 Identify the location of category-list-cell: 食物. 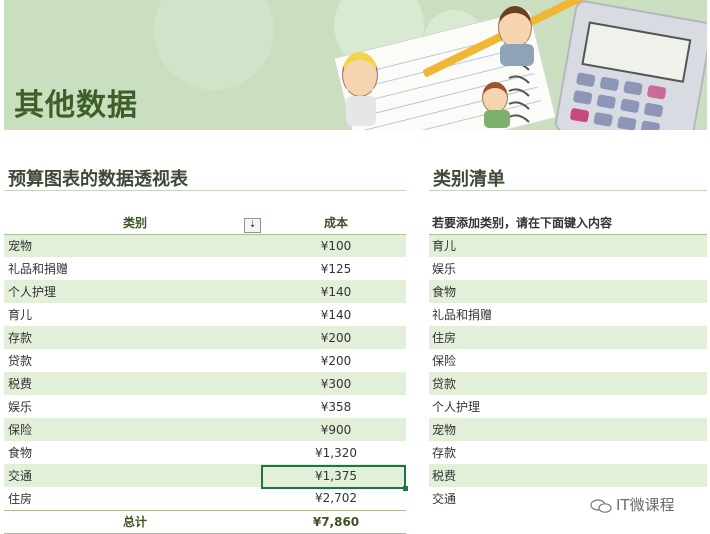
(568, 291).